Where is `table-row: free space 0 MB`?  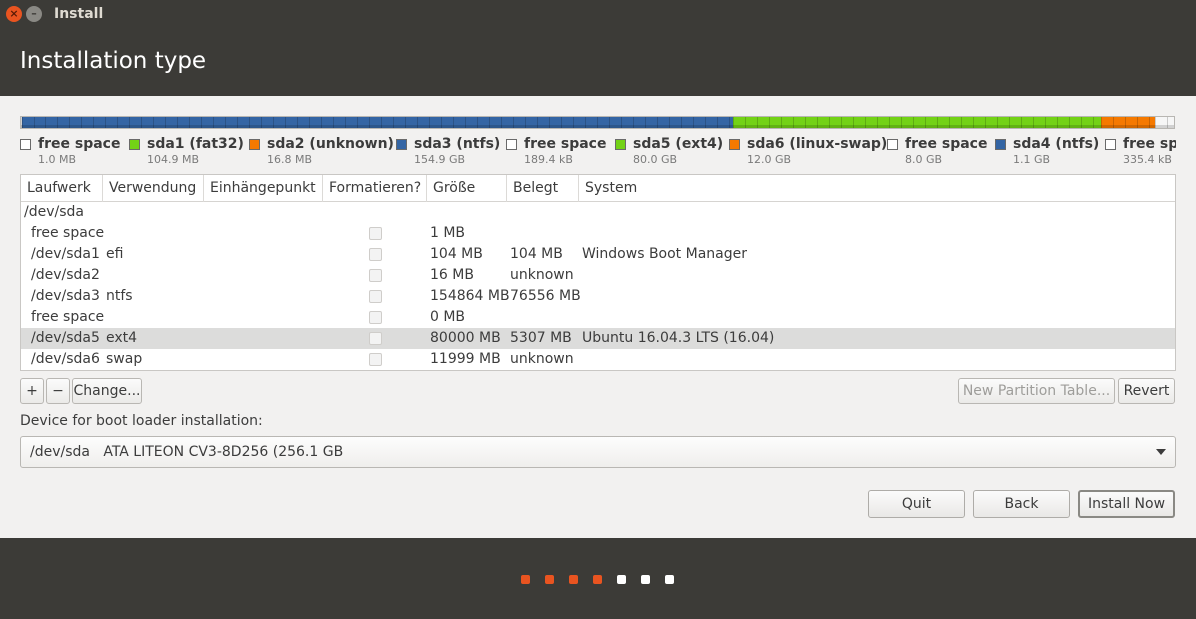 table-row: free space 0 MB is located at coordinates (598, 317).